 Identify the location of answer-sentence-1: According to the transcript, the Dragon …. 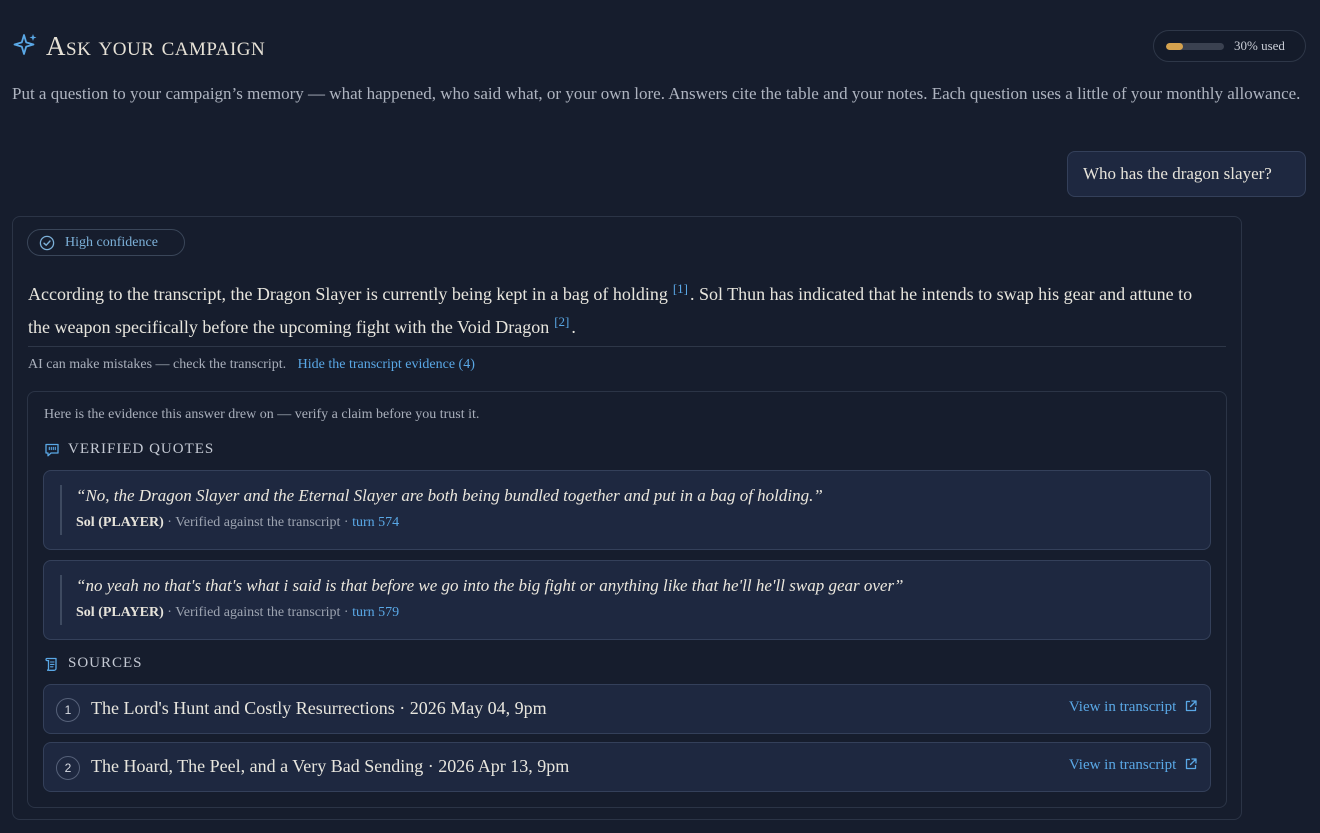
(348, 294).